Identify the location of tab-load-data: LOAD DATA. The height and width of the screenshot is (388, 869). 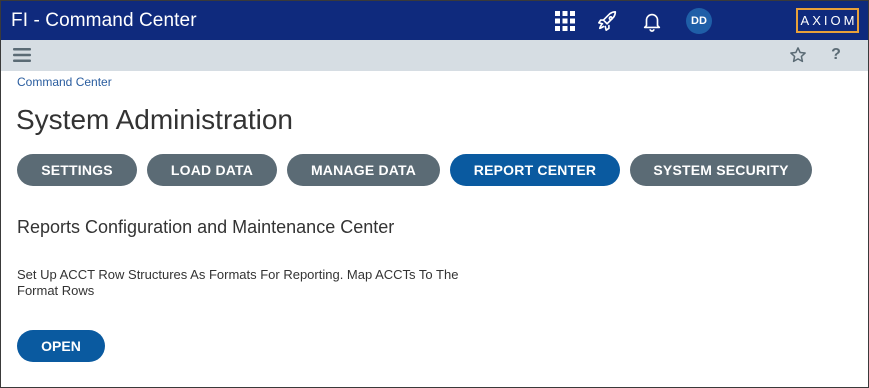
(212, 170).